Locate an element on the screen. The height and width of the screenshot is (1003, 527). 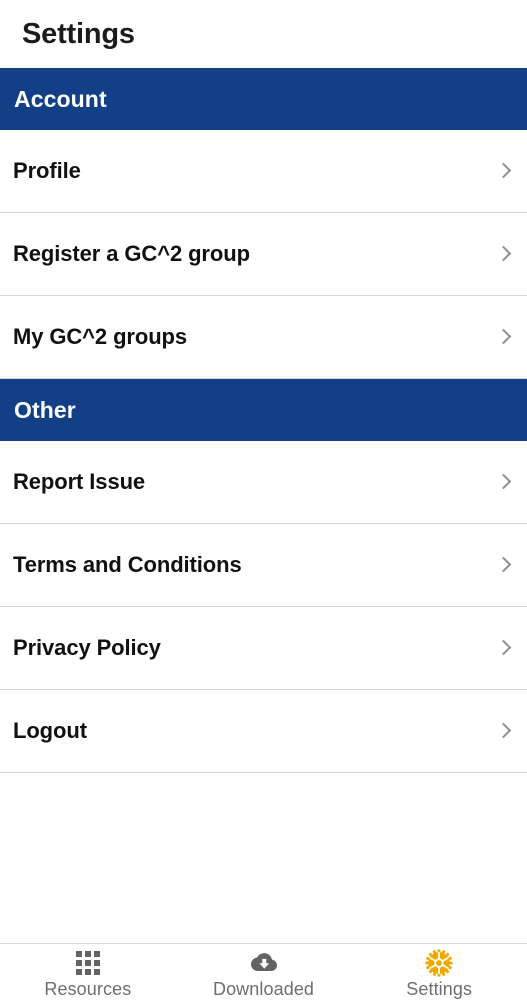
bottom-tab-bar: Resources Downloaded Settings is located at coordinates (263, 973).